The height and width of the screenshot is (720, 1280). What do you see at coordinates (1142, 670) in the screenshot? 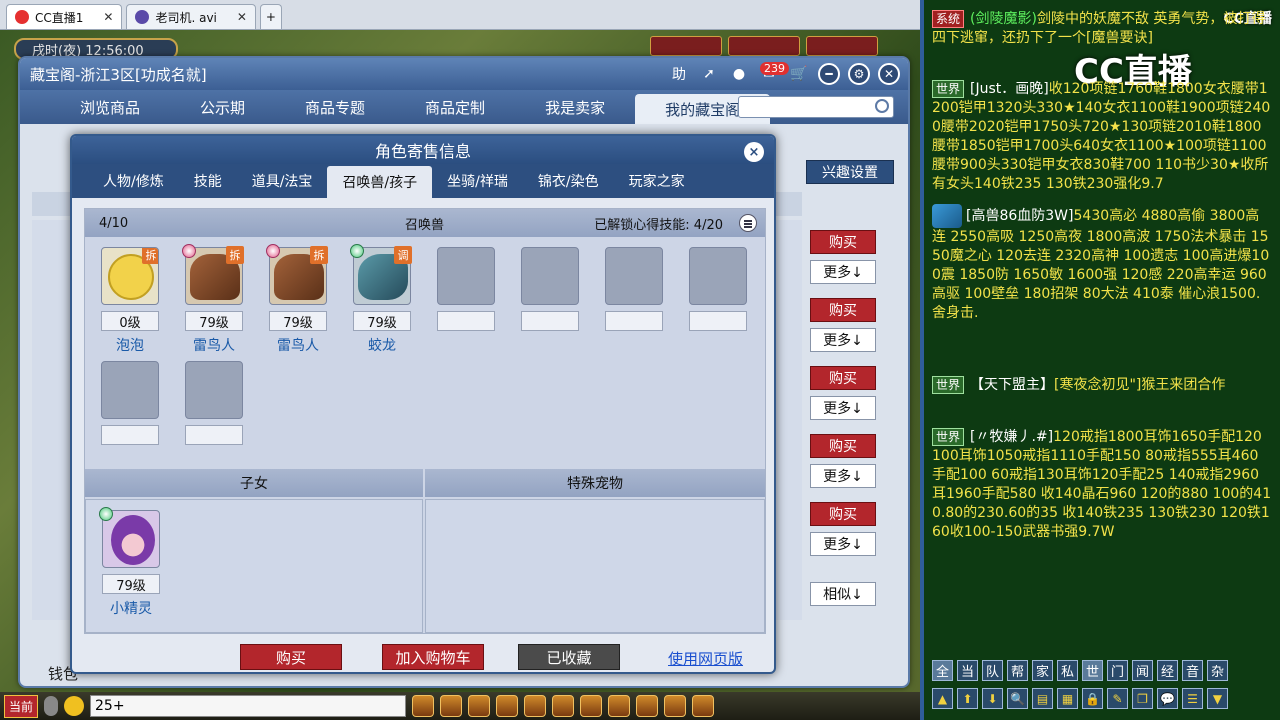
I see `chat-tab-news: 闻` at bounding box center [1142, 670].